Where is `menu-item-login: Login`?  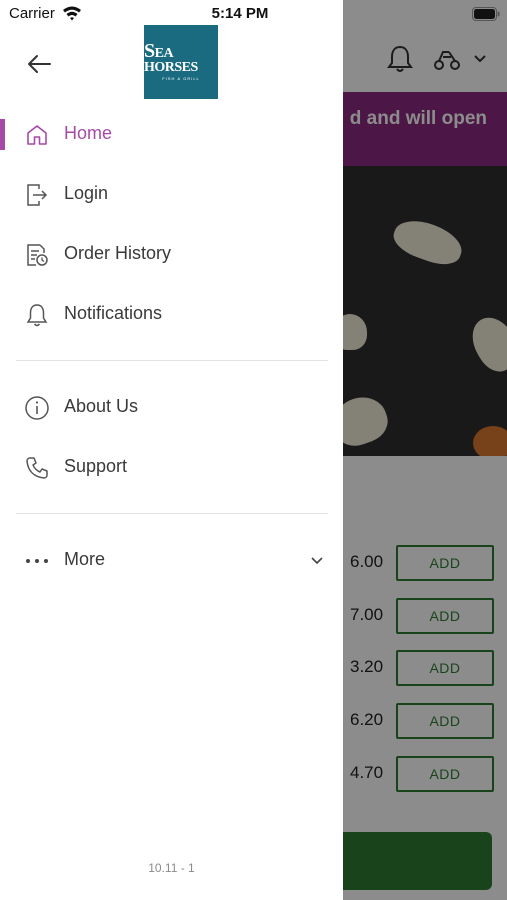 menu-item-login: Login is located at coordinates (171, 194).